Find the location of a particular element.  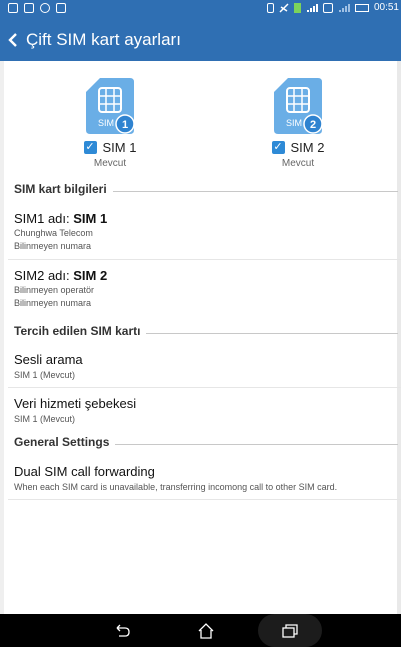

sim2-checkbox-row: ✓ SIM 2 is located at coordinates (298, 147).